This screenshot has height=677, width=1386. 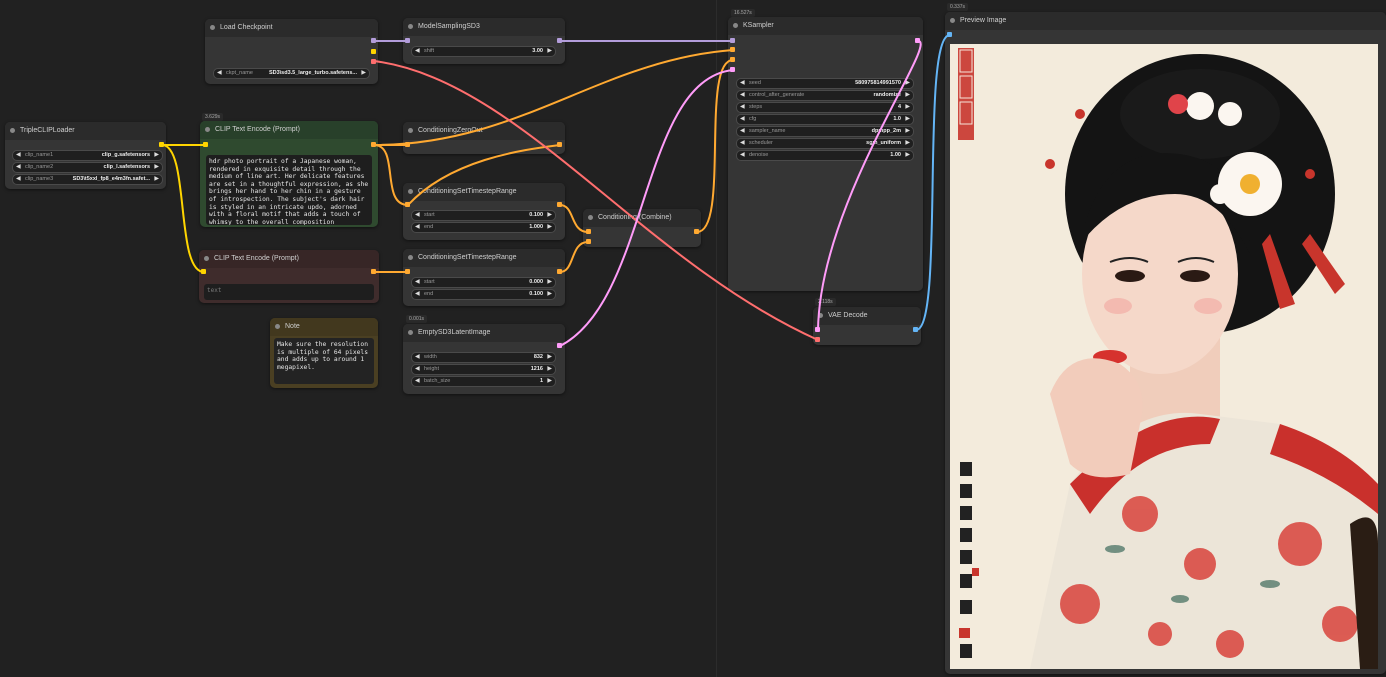 I want to click on end-number-widget: ◀ end 0.100 ▶, so click(x=483, y=294).